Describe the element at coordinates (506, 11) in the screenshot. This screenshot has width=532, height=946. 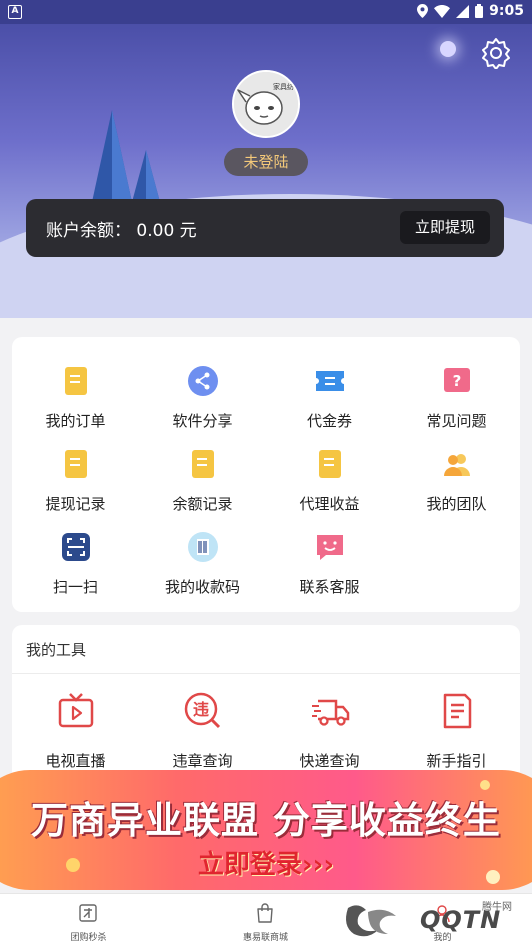
I see `status-time: 9:05` at that location.